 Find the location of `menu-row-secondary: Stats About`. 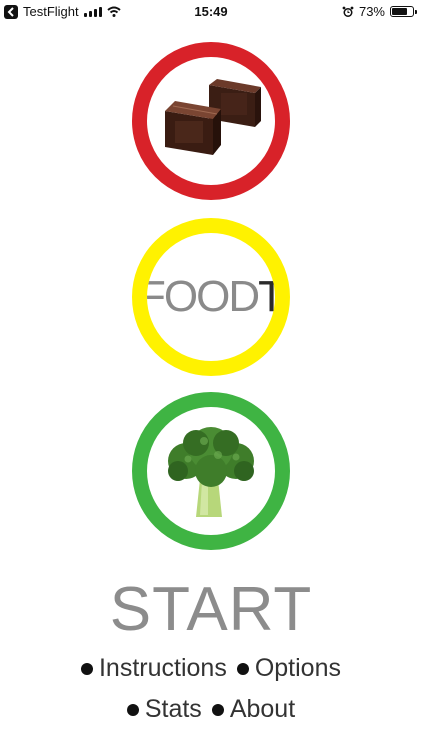

menu-row-secondary: Stats About is located at coordinates (211, 709).